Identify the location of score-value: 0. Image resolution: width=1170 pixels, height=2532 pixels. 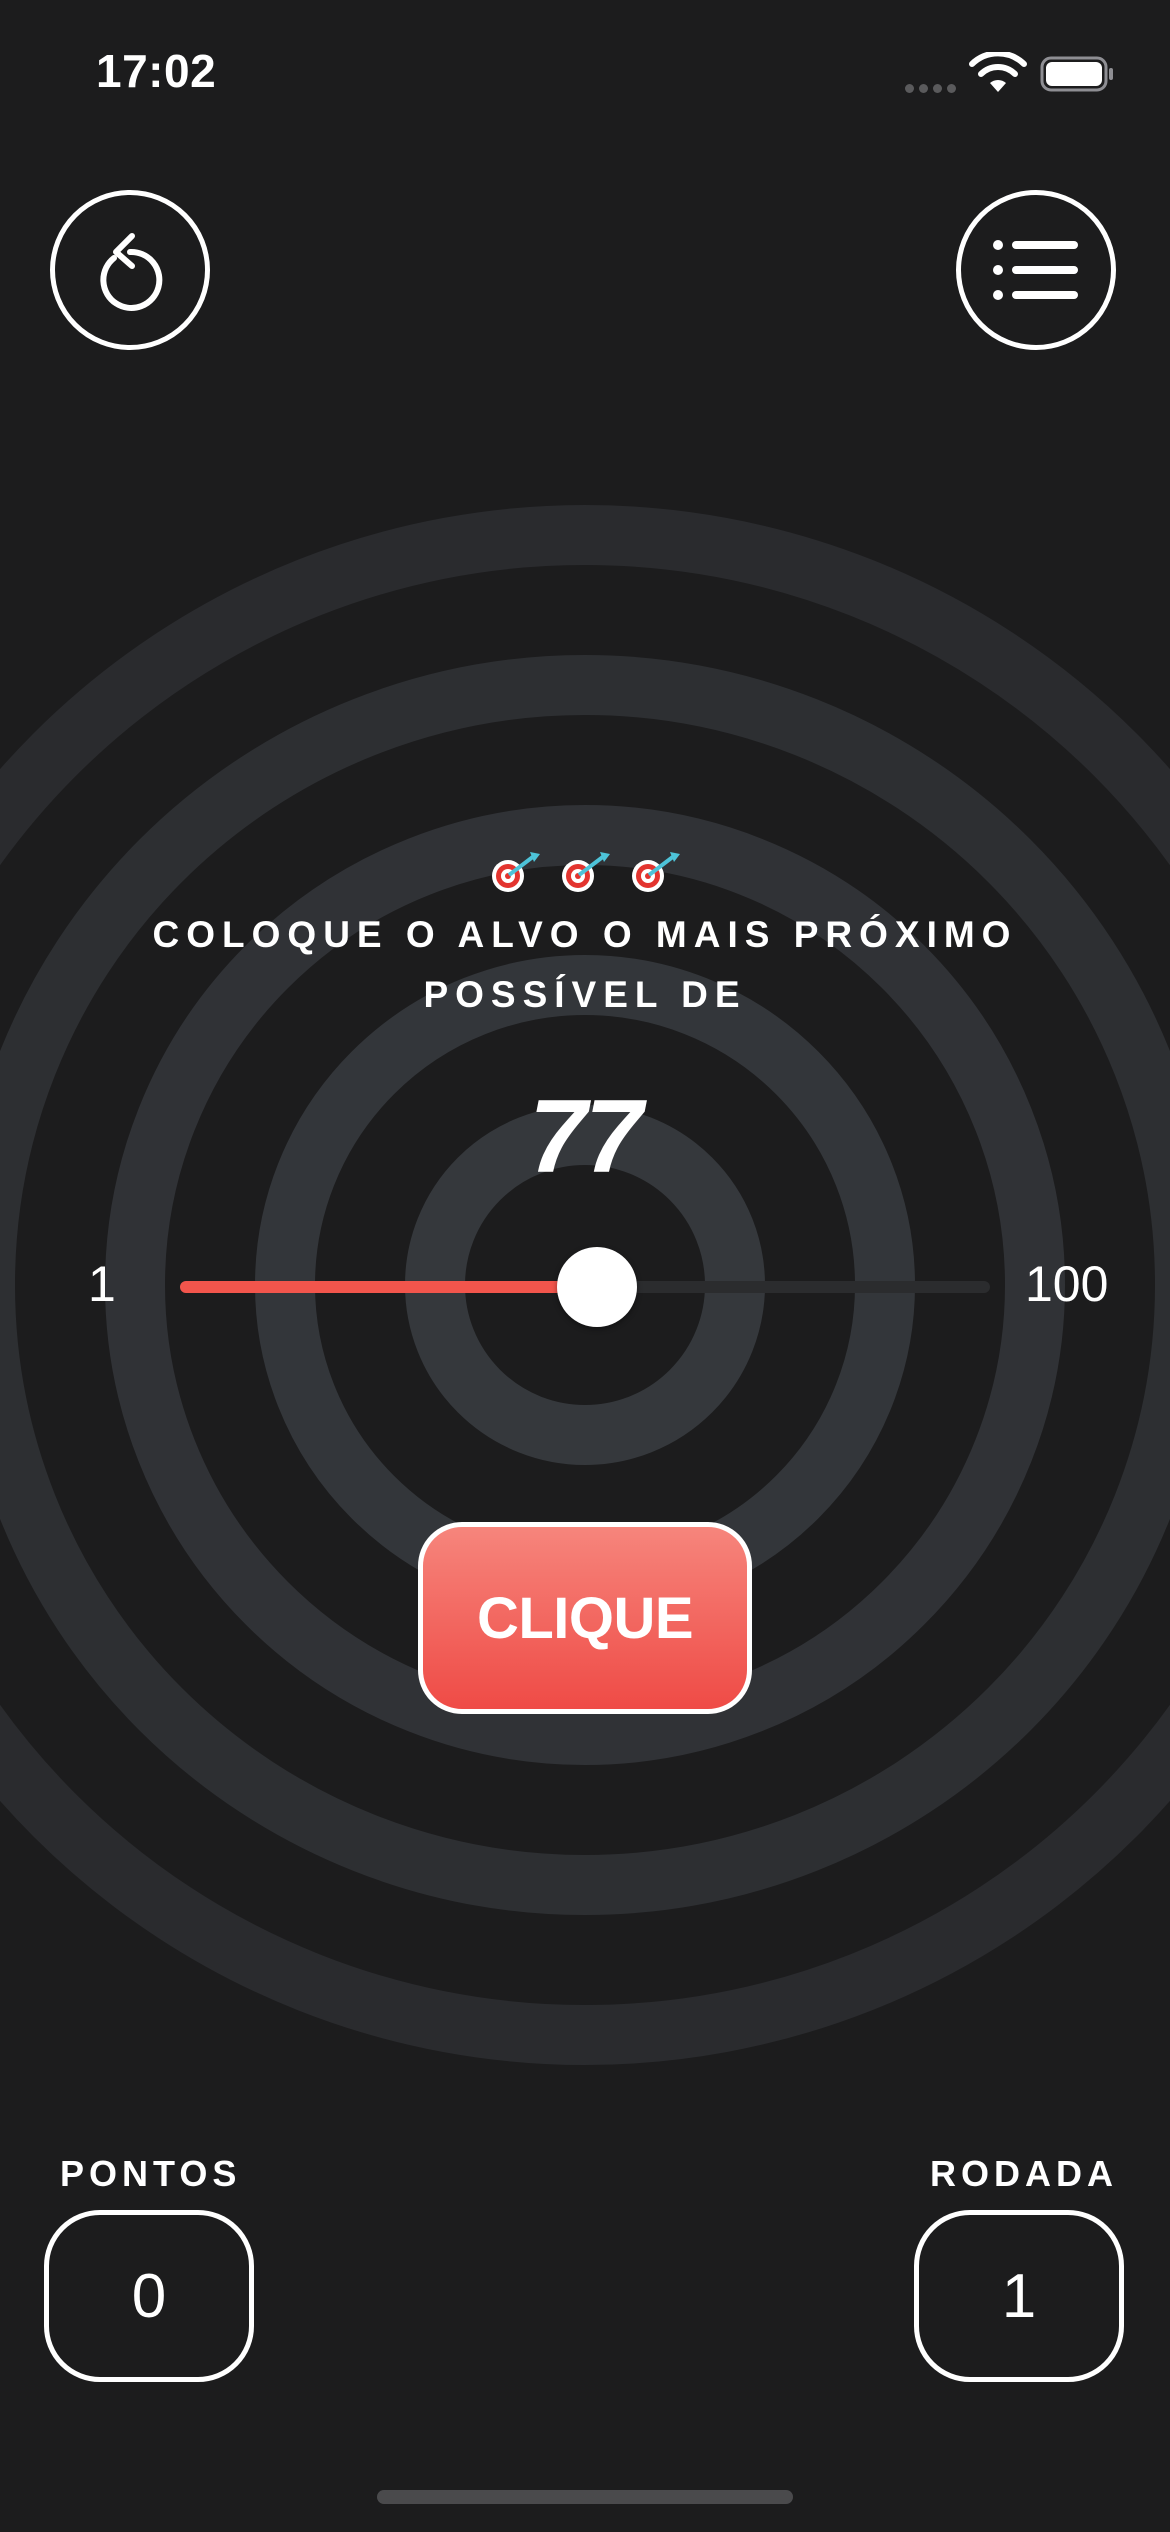
(149, 2296).